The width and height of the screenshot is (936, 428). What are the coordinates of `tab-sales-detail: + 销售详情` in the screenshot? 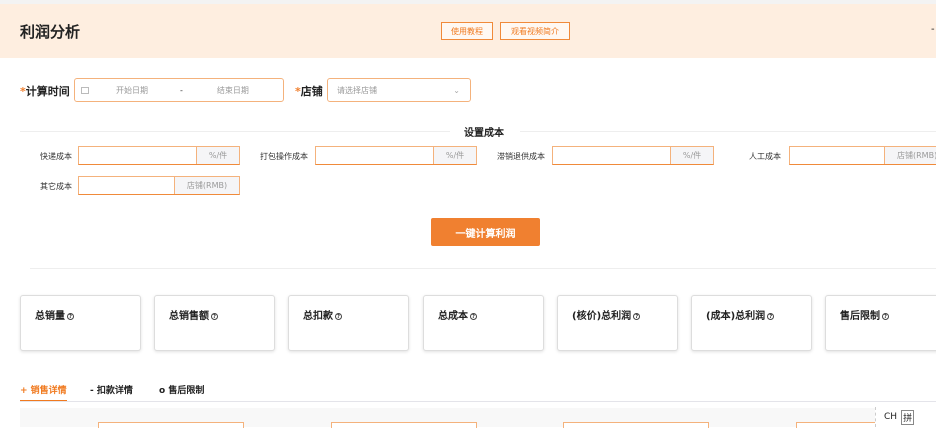 It's located at (43, 389).